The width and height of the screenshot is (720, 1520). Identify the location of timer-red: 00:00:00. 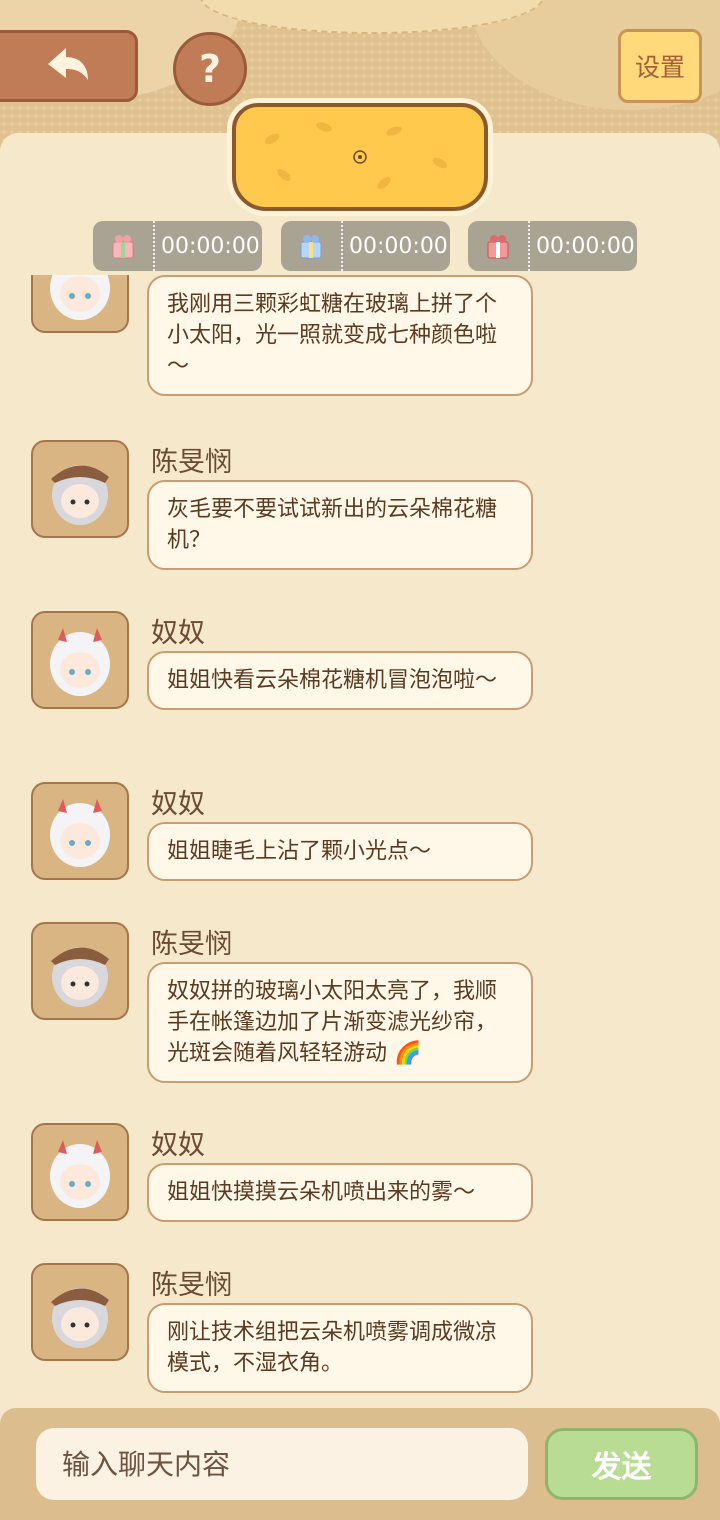
(552, 246).